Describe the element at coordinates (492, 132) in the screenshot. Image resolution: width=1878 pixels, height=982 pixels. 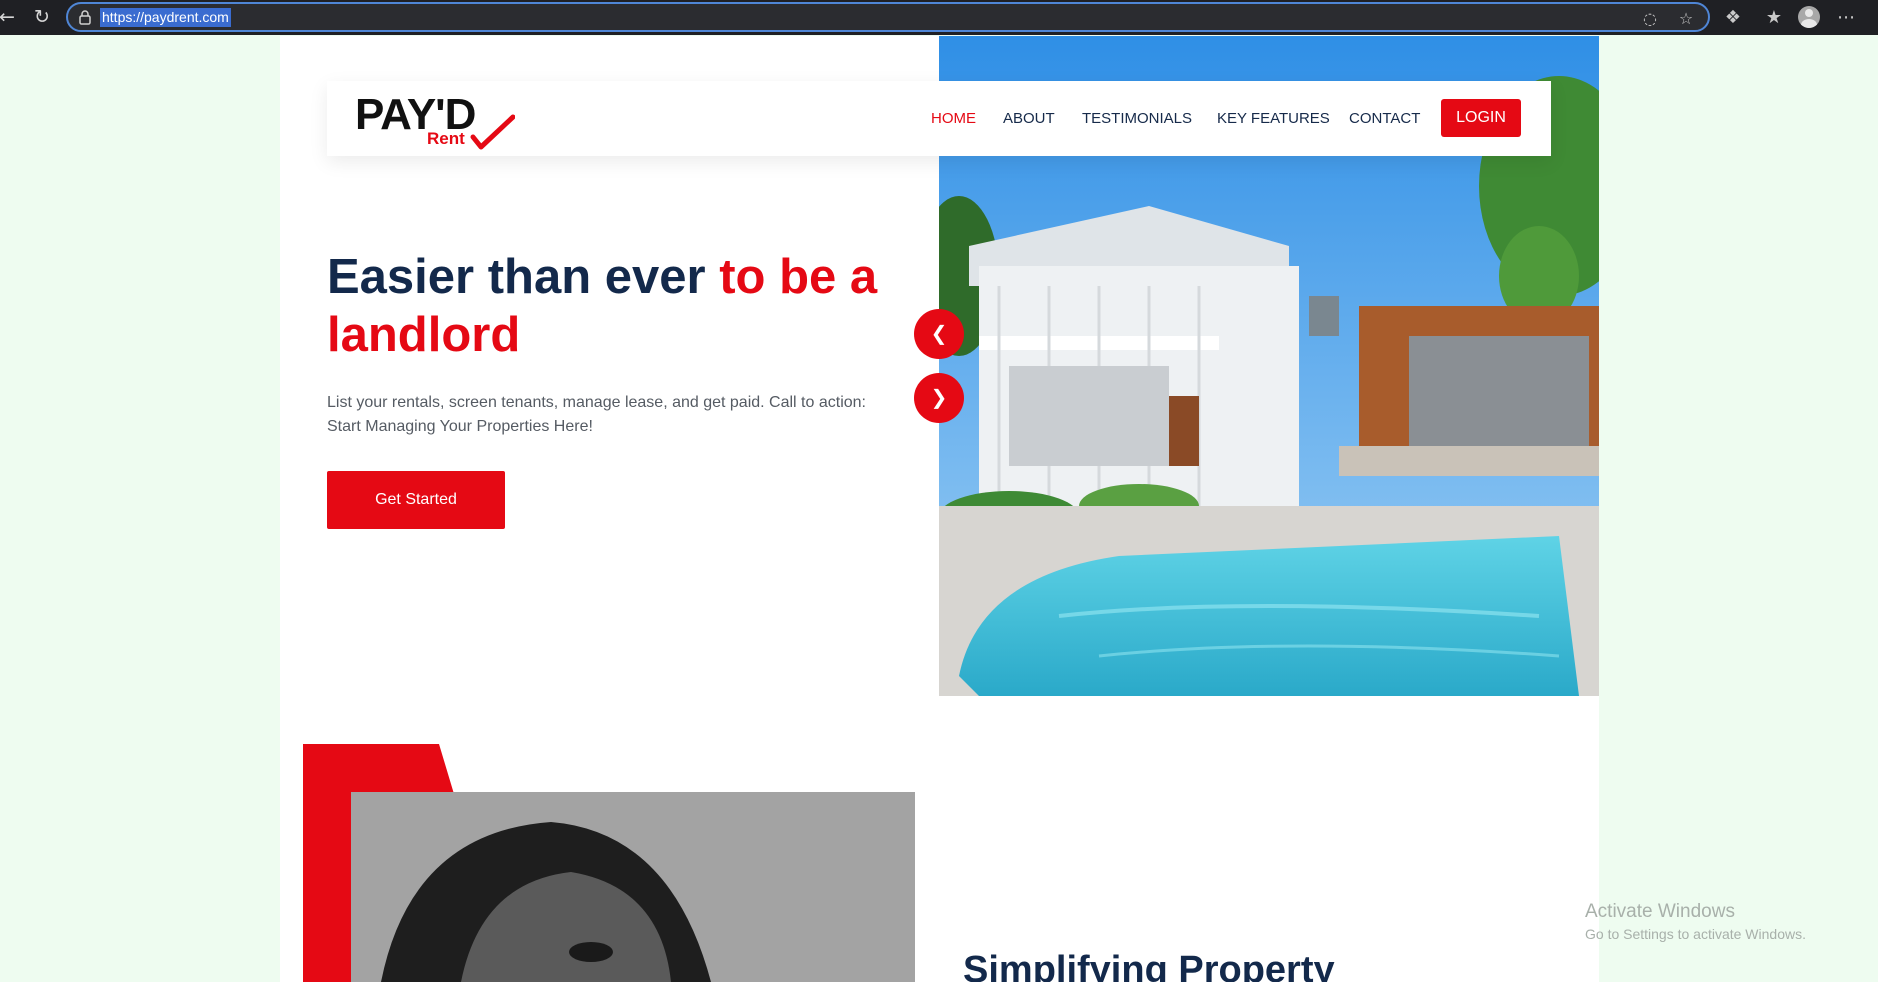
I see `checkmark-icon` at that location.